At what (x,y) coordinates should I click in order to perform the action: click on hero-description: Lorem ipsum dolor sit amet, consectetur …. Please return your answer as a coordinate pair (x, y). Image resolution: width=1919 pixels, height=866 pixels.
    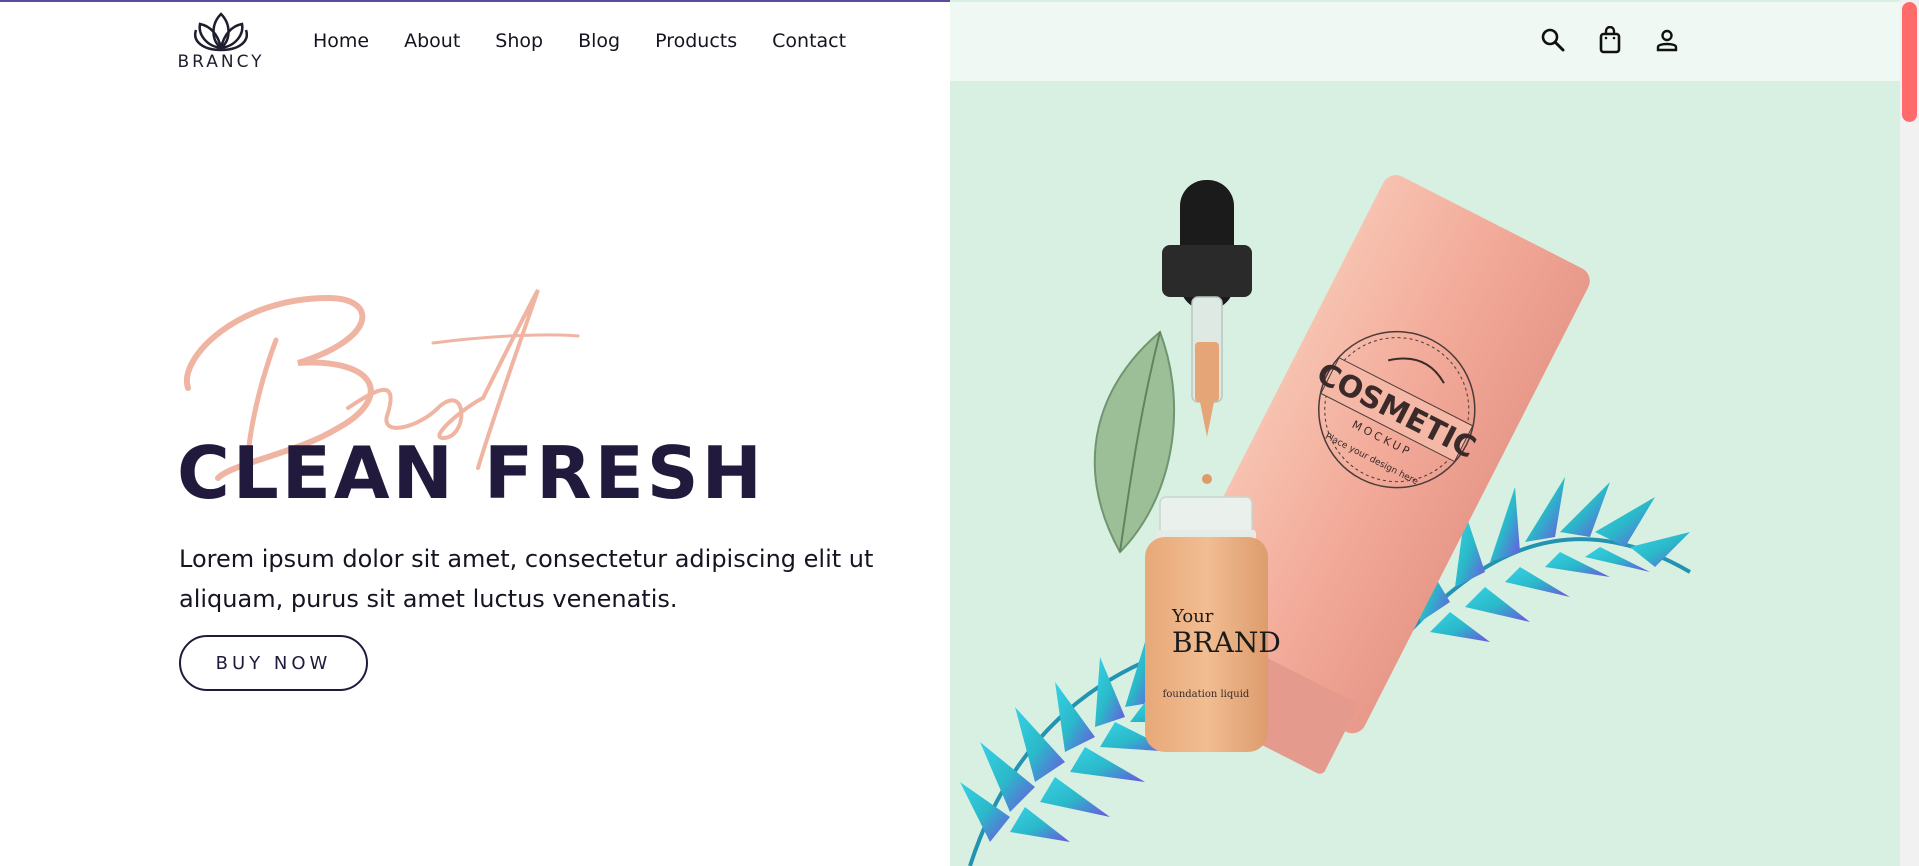
    Looking at the image, I should click on (526, 579).